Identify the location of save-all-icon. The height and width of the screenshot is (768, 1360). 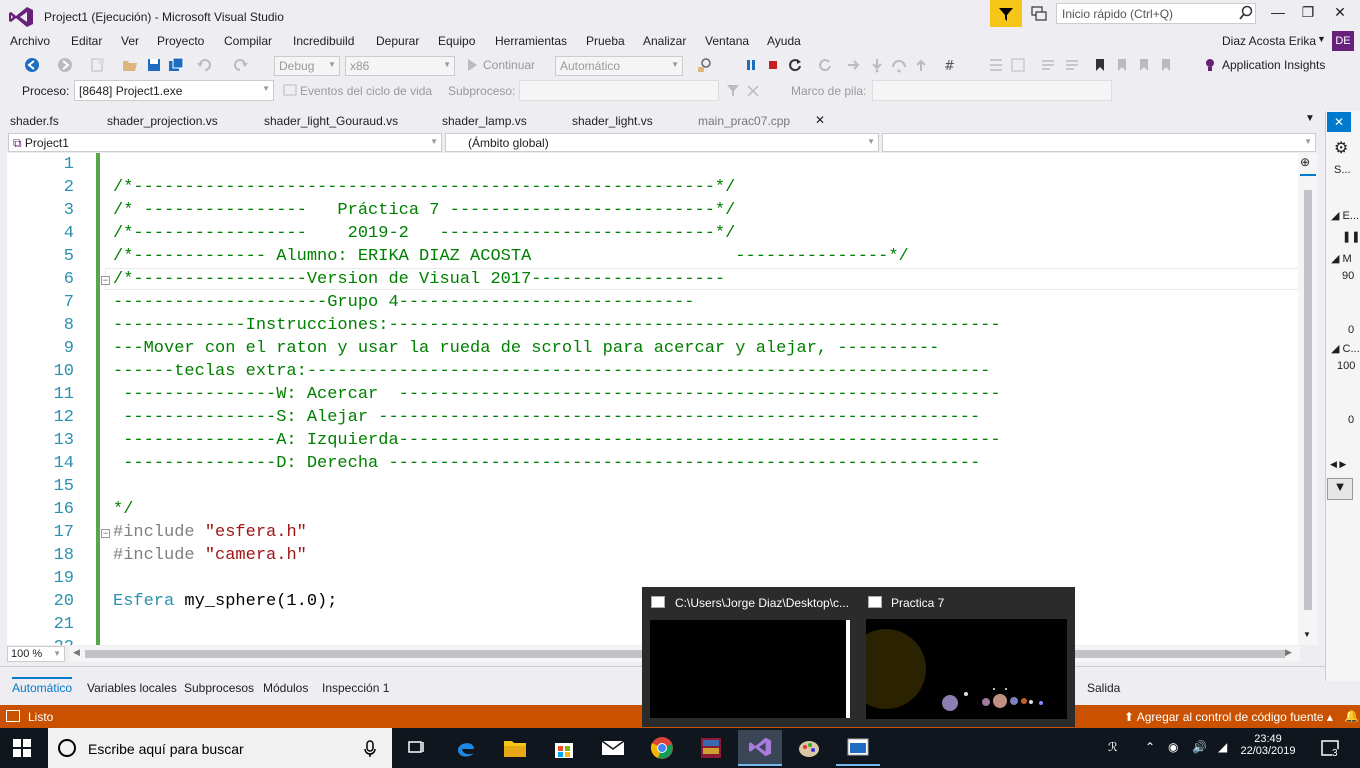
(176, 65).